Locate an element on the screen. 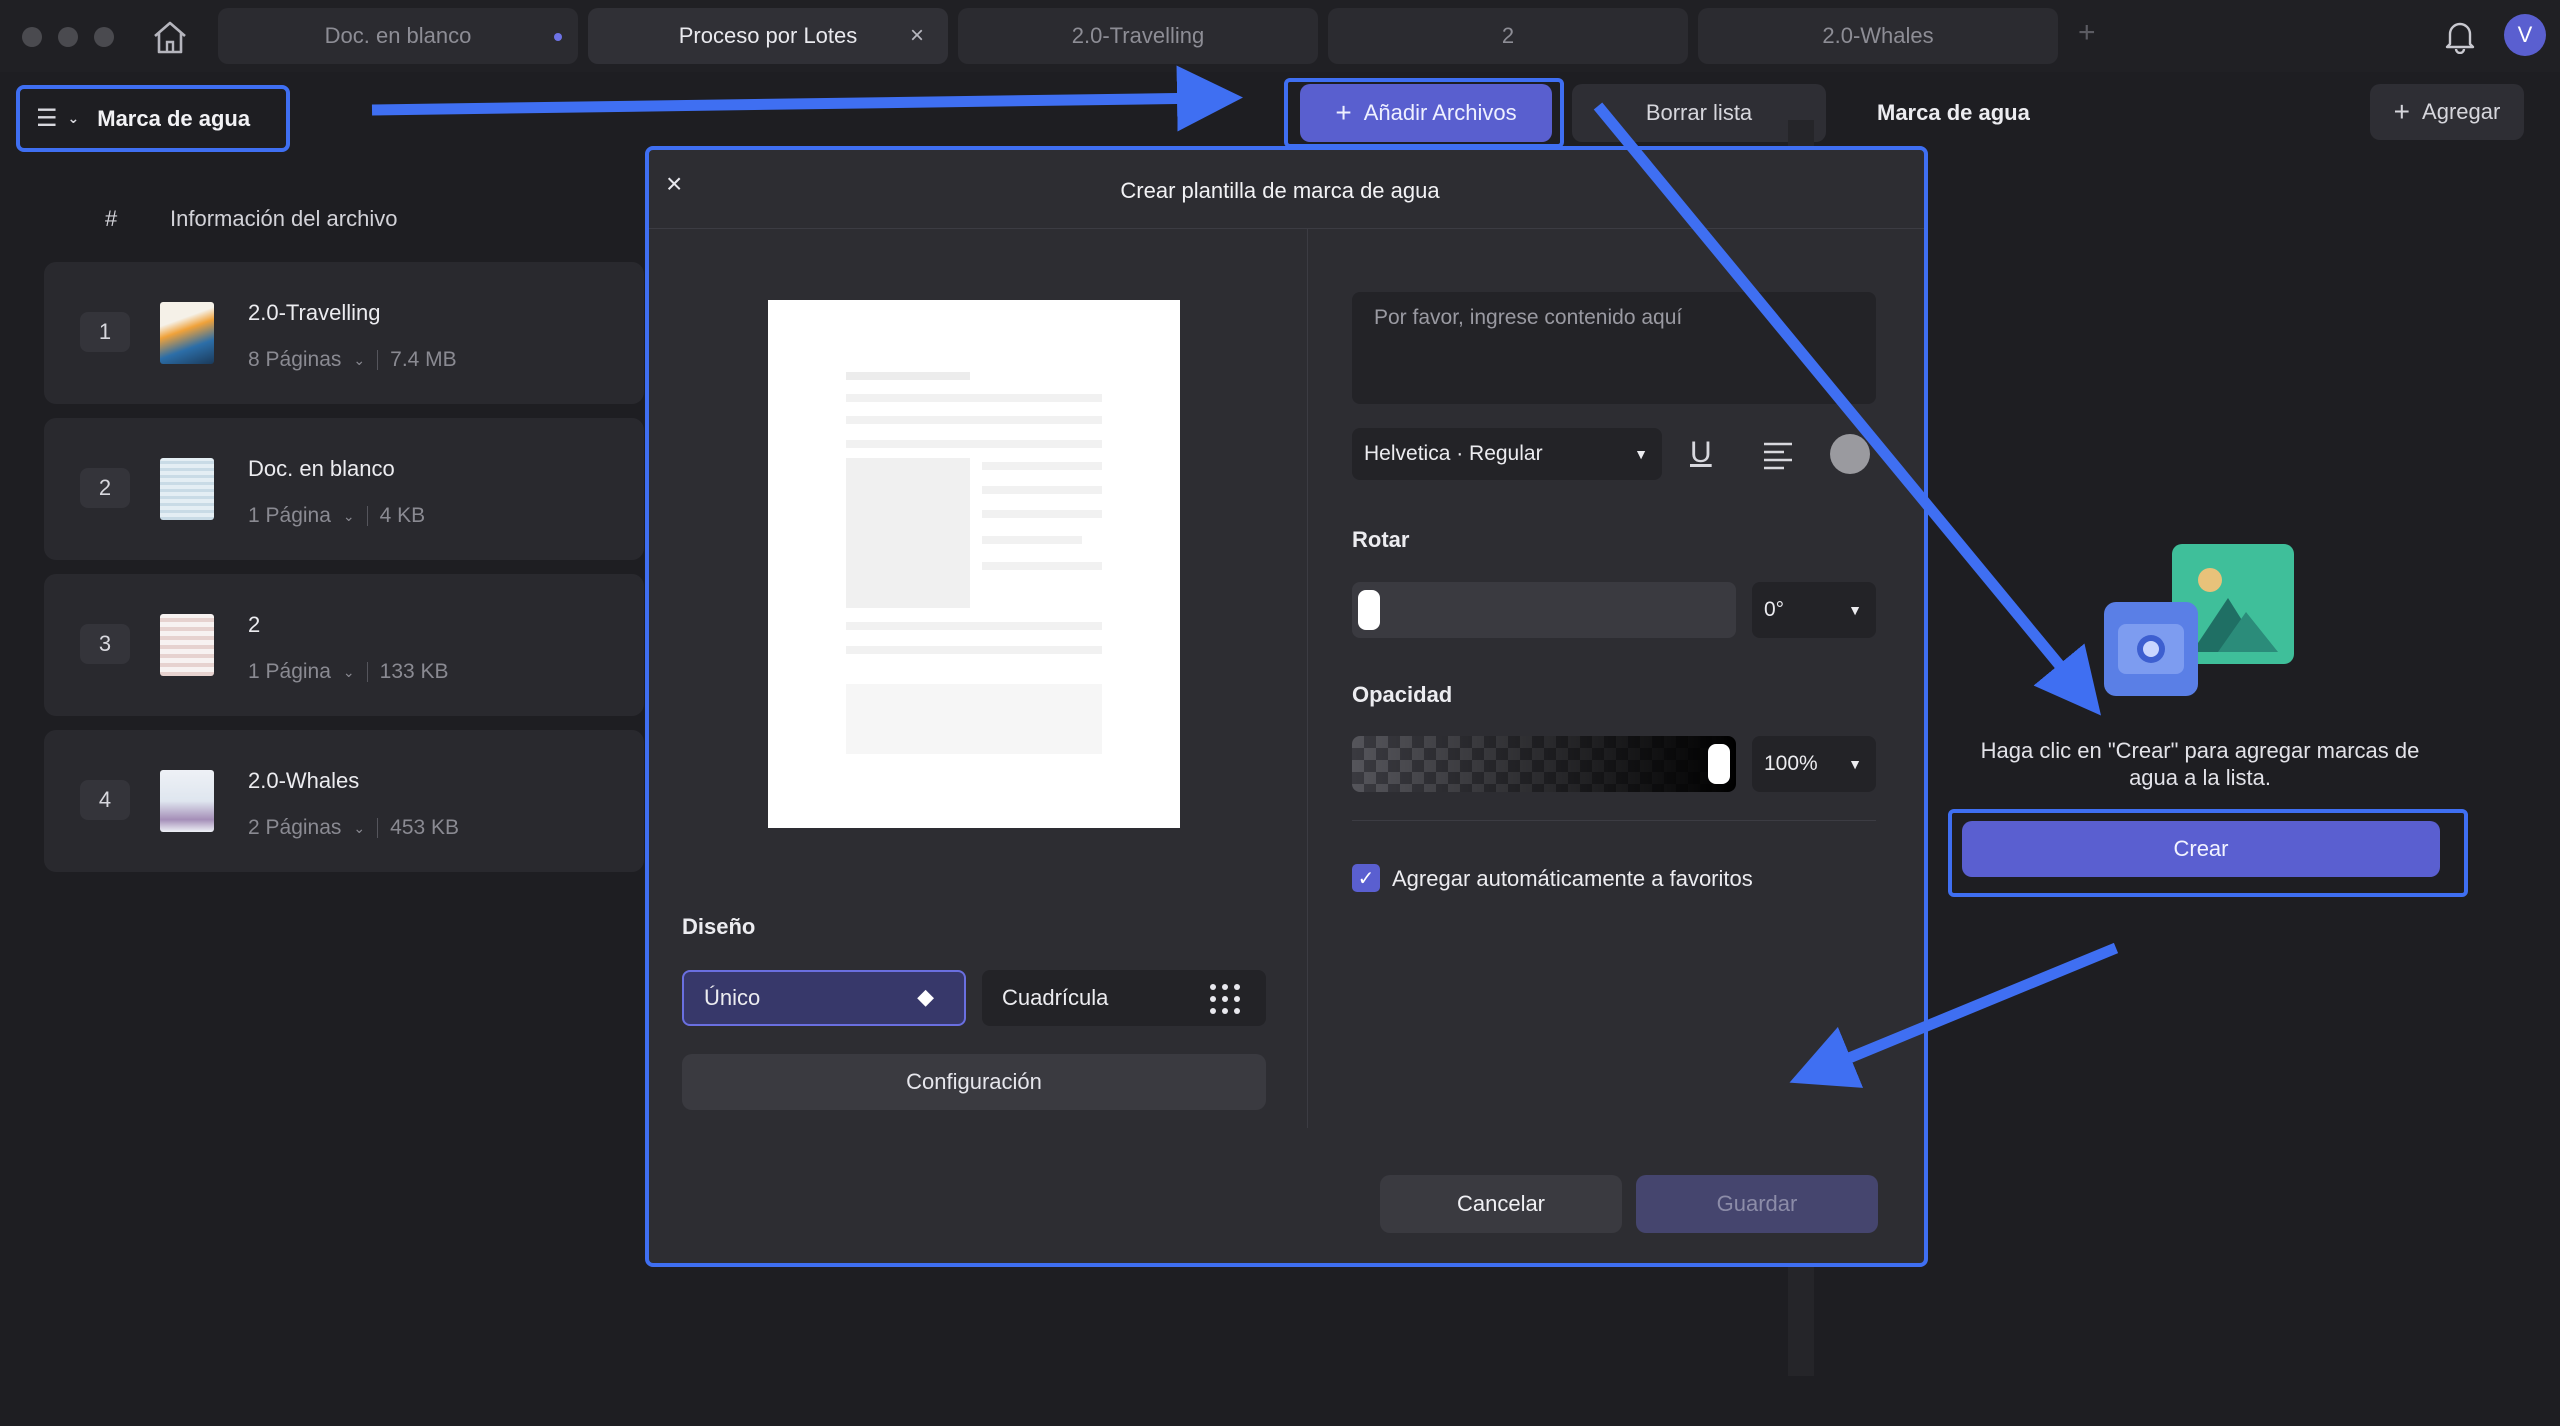 Image resolution: width=2560 pixels, height=1426 pixels. arrow-to-create is located at coordinates (1847, 409).